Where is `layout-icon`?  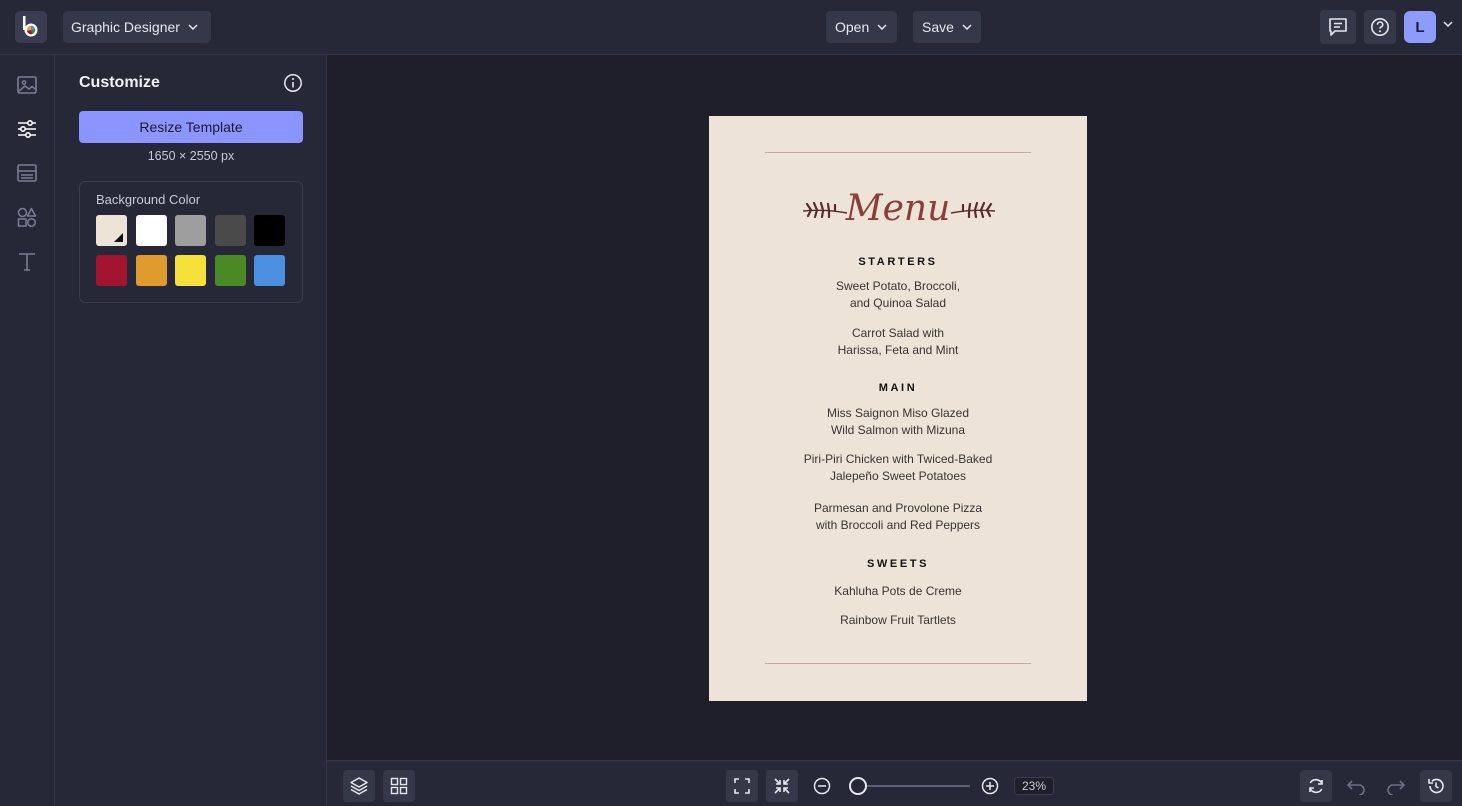
layout-icon is located at coordinates (27, 173).